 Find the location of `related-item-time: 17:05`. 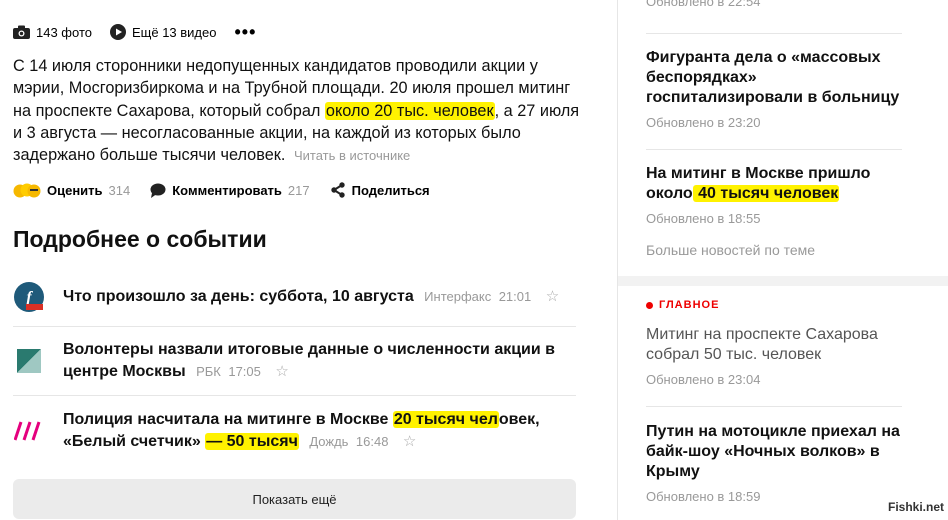

related-item-time: 17:05 is located at coordinates (244, 371).